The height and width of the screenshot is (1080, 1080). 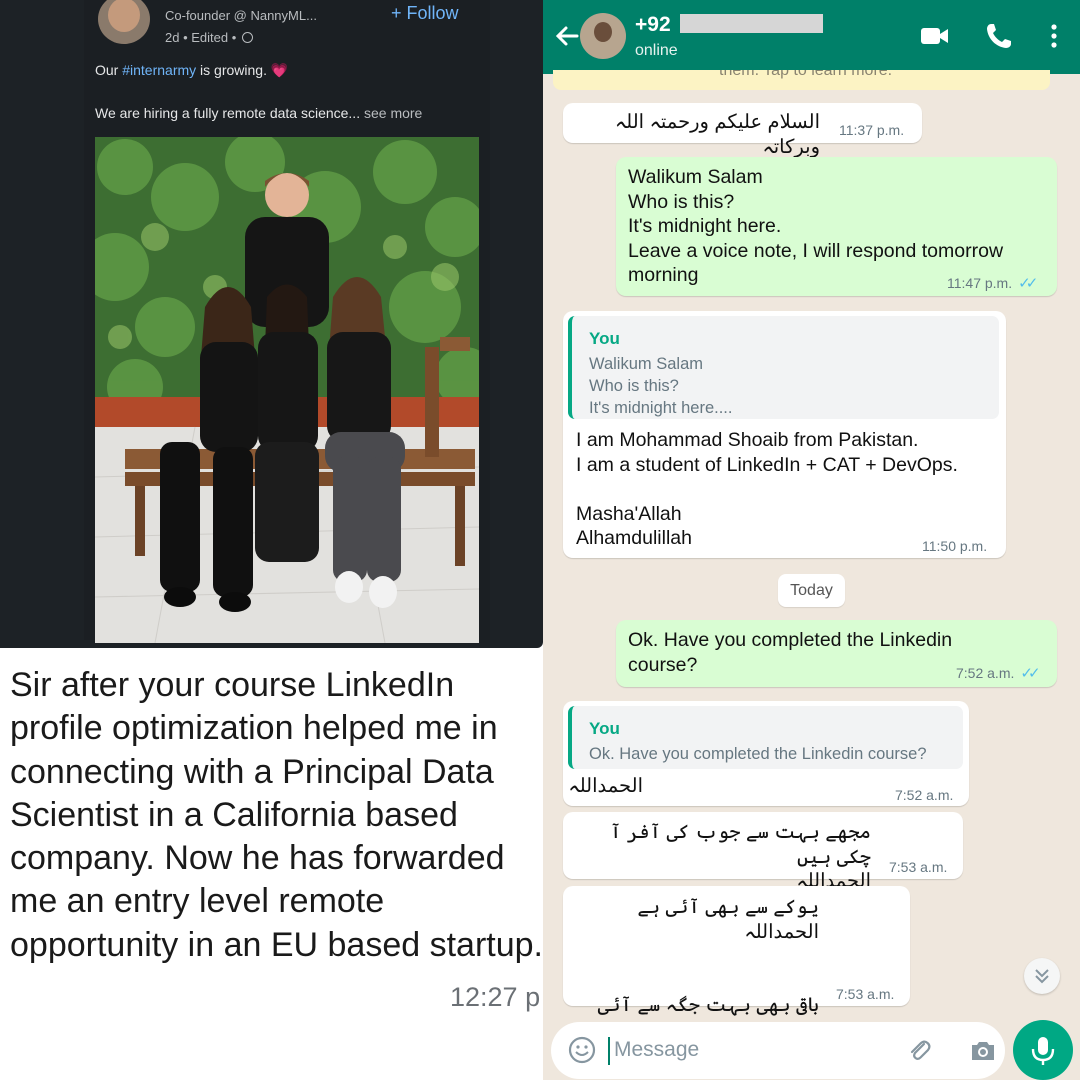 What do you see at coordinates (717, 134) in the screenshot?
I see `message-text: السلام علیکم ورحمتہ اللہ وبرکاتہ` at bounding box center [717, 134].